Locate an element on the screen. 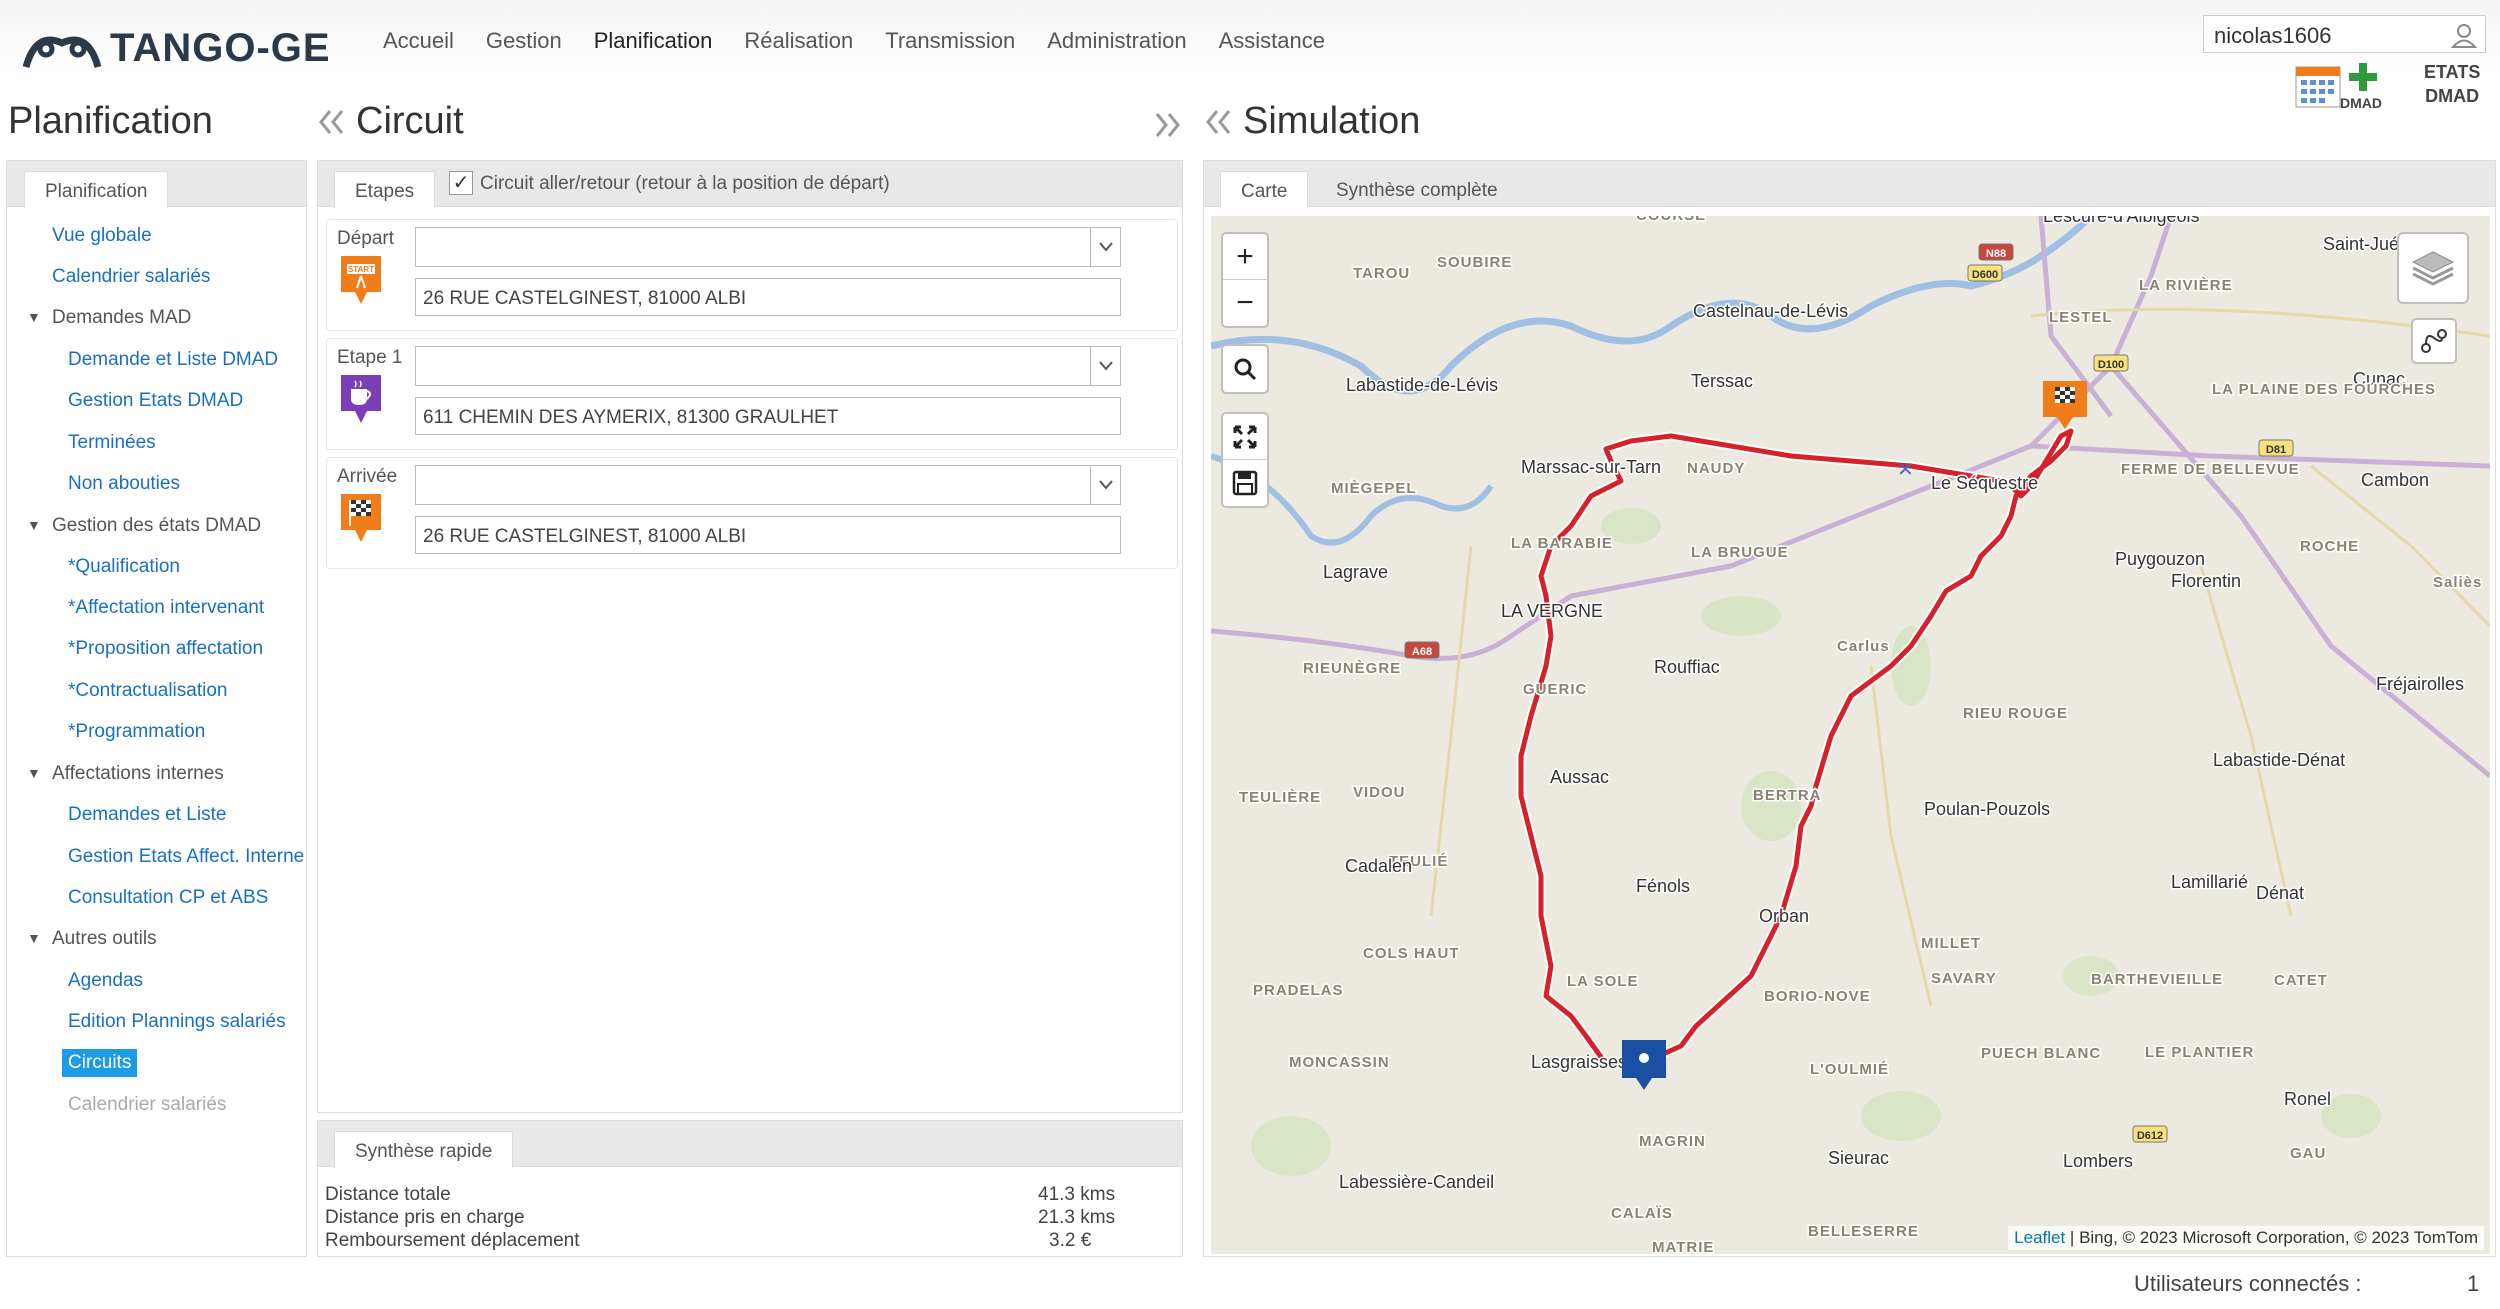  arrivee-address-field: 26 RUE CASTELGINEST, 81000 ALBI is located at coordinates (768, 535).